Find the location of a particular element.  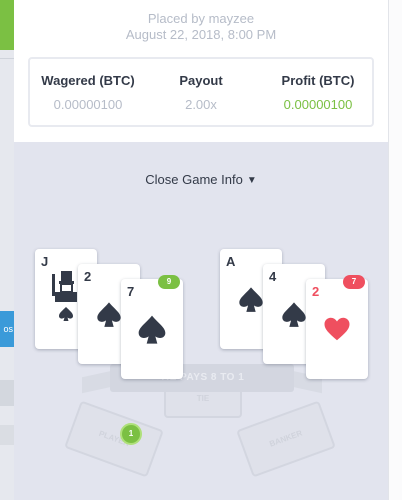

background-scroll-area is located at coordinates (395, 250).